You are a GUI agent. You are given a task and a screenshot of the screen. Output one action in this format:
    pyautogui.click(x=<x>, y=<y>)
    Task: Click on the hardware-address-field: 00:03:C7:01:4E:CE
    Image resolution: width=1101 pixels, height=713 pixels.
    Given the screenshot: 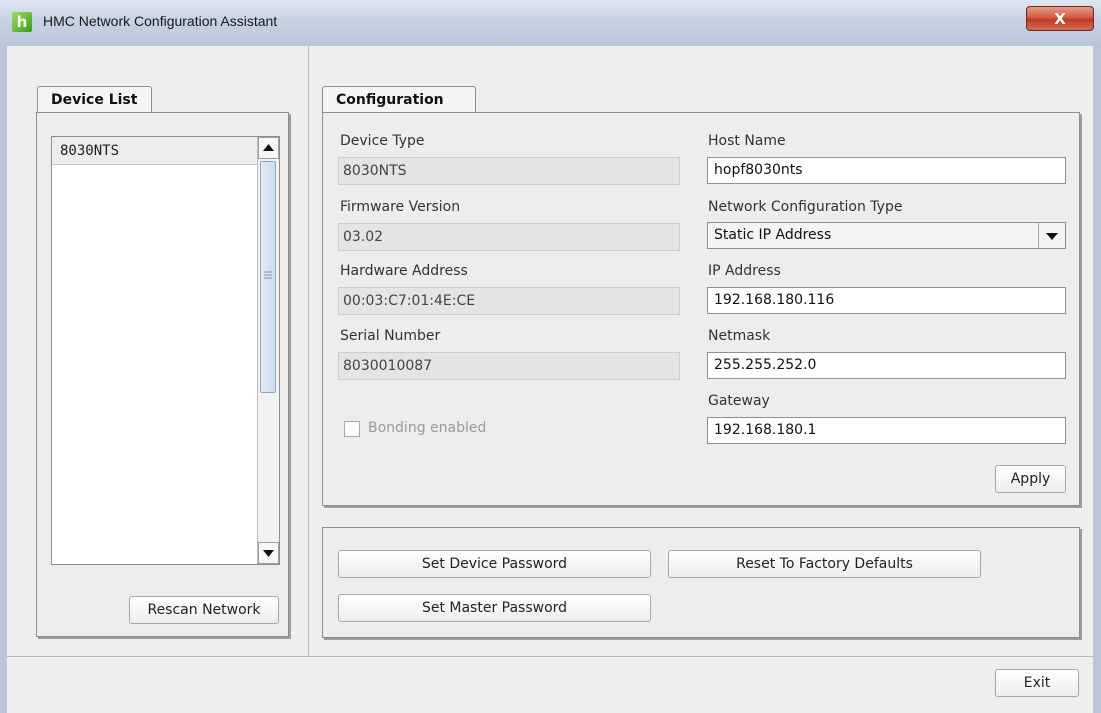 What is the action you would take?
    pyautogui.click(x=509, y=301)
    